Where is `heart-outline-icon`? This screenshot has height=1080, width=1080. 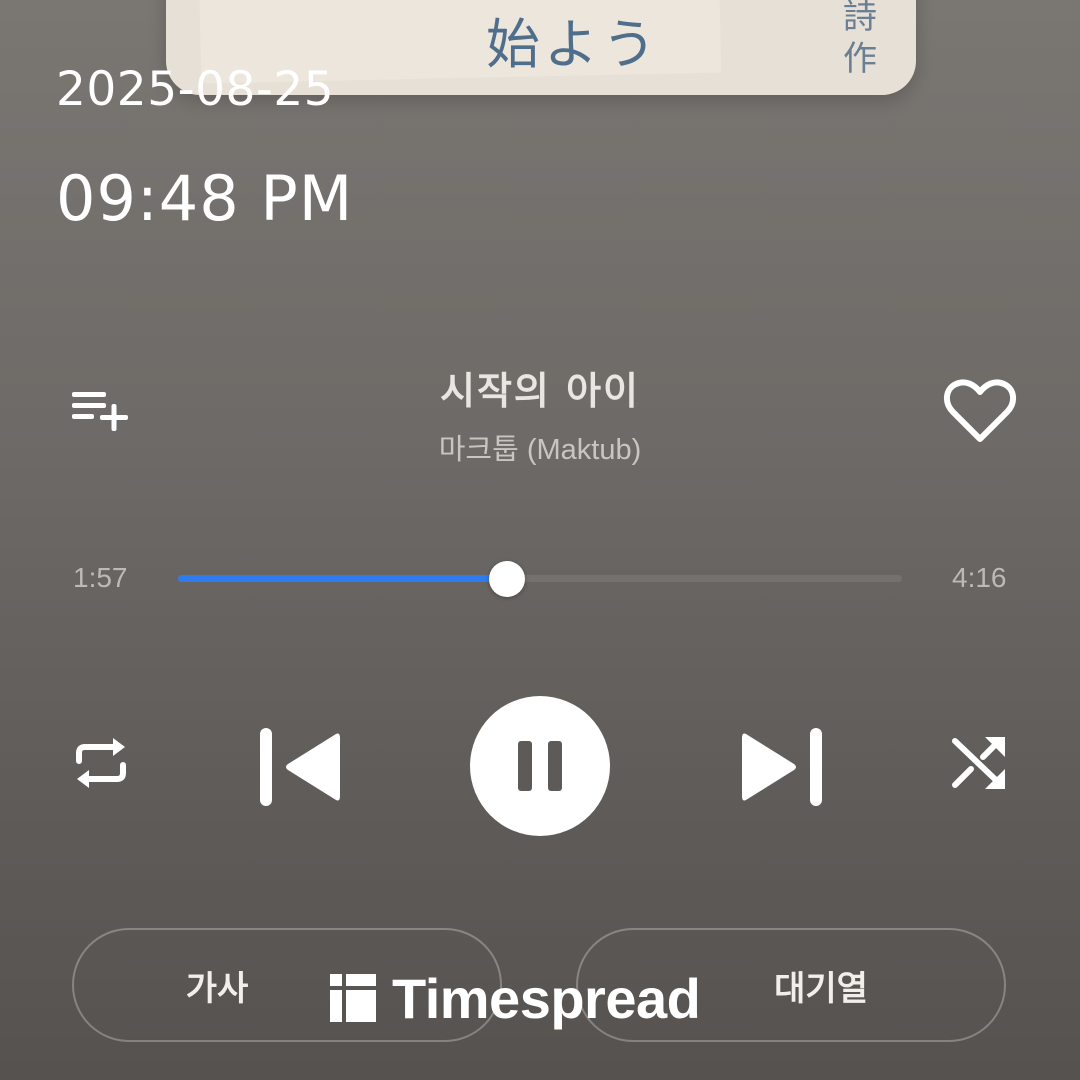
heart-outline-icon is located at coordinates (980, 410).